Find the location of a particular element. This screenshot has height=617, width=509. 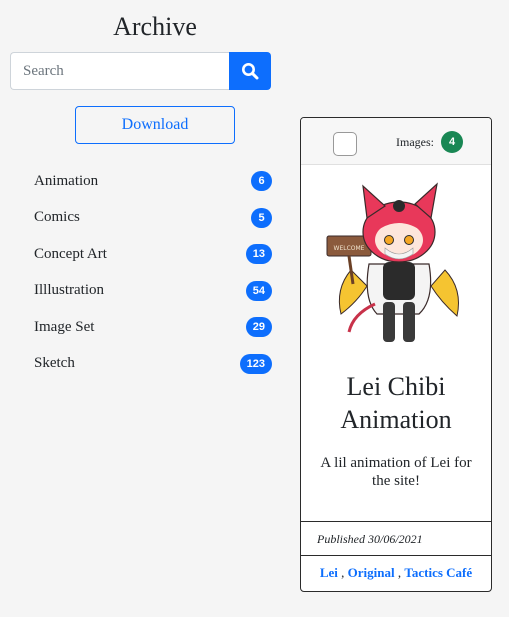

category-label: Sketch is located at coordinates (54, 363).